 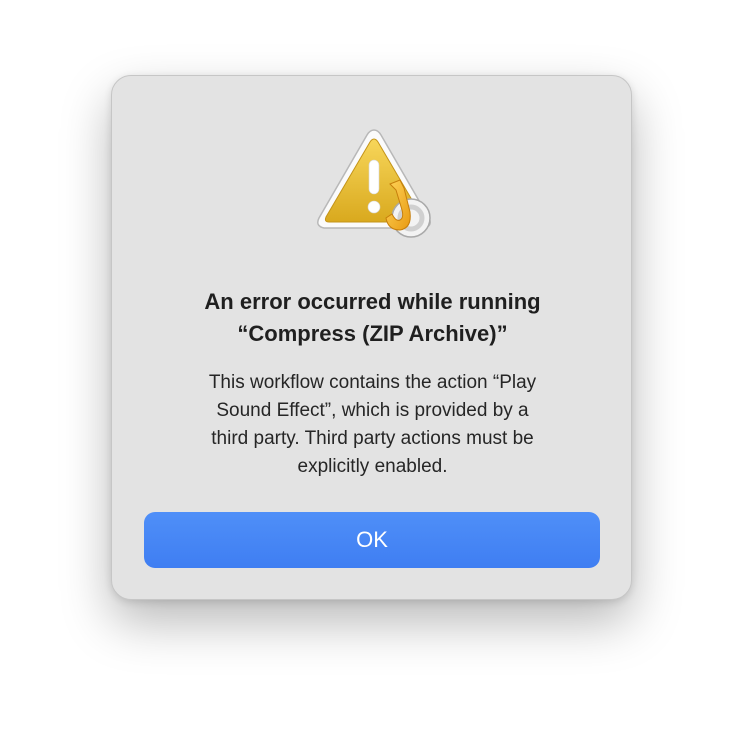 I want to click on dialog-message-line: Sound Effect”, which is provided by a, so click(x=372, y=410).